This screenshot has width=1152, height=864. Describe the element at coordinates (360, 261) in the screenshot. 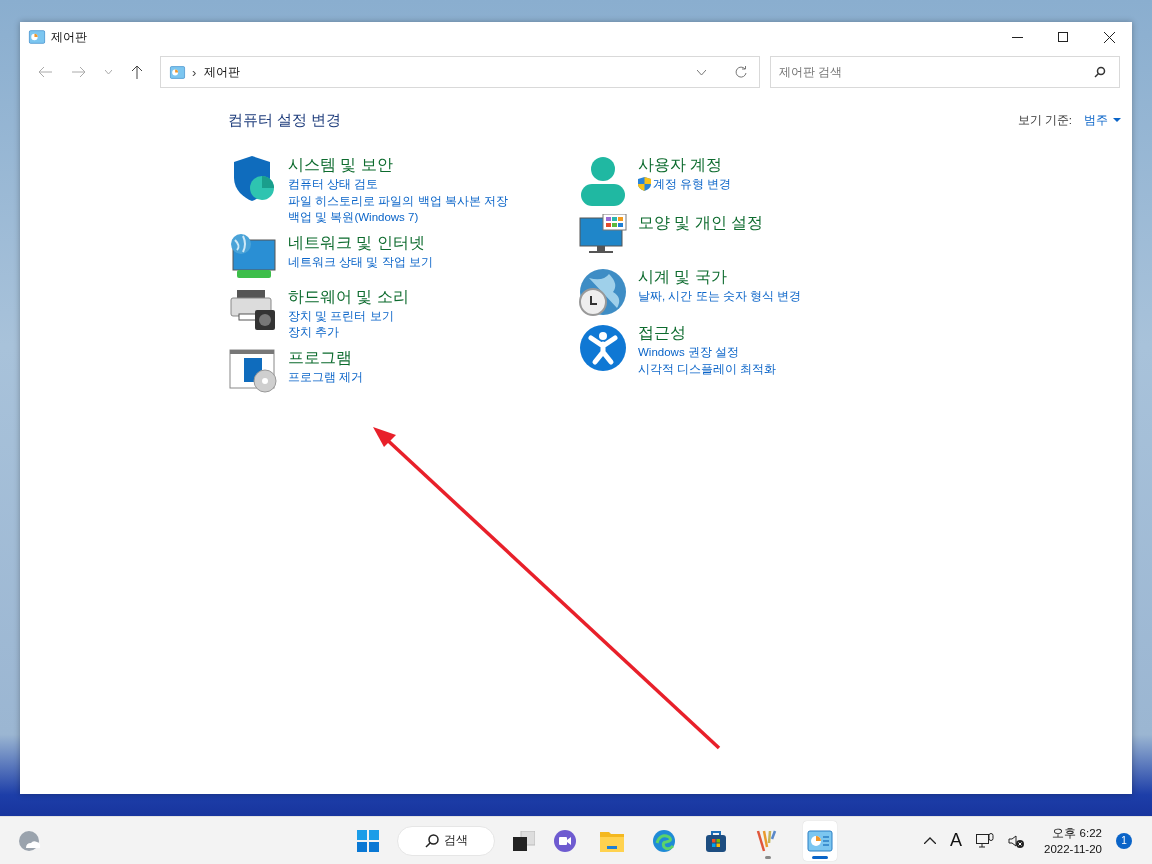

I see `task-link: 네트워크 상태 및 작업 보기` at that location.